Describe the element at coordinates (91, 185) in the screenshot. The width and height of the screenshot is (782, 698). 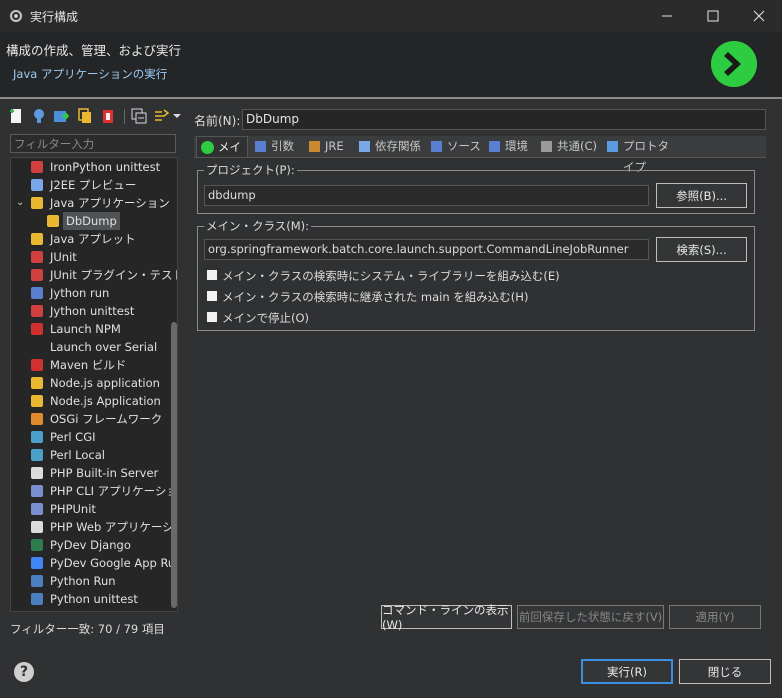
I see `tree-item: J2EE プレビュー` at that location.